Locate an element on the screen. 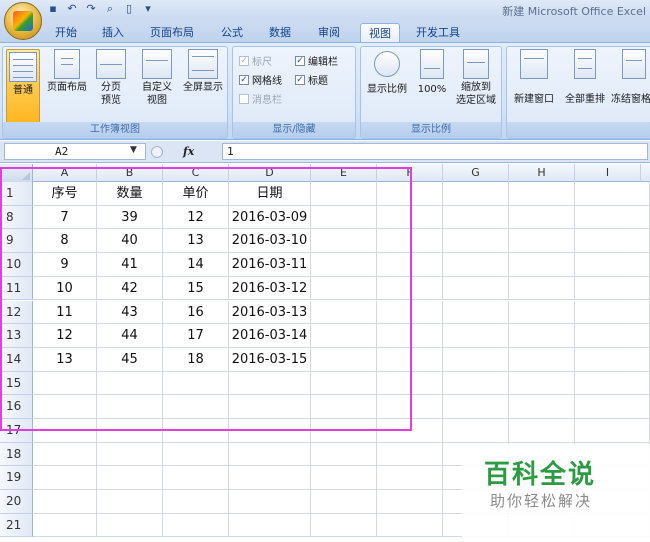 This screenshot has width=650, height=542. cell: 12 is located at coordinates (196, 217).